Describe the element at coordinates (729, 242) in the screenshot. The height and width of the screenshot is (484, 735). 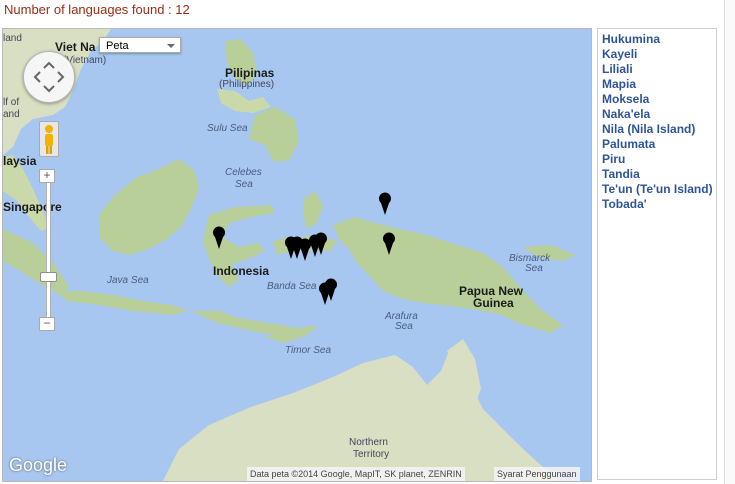
I see `page-scroll-edge` at that location.